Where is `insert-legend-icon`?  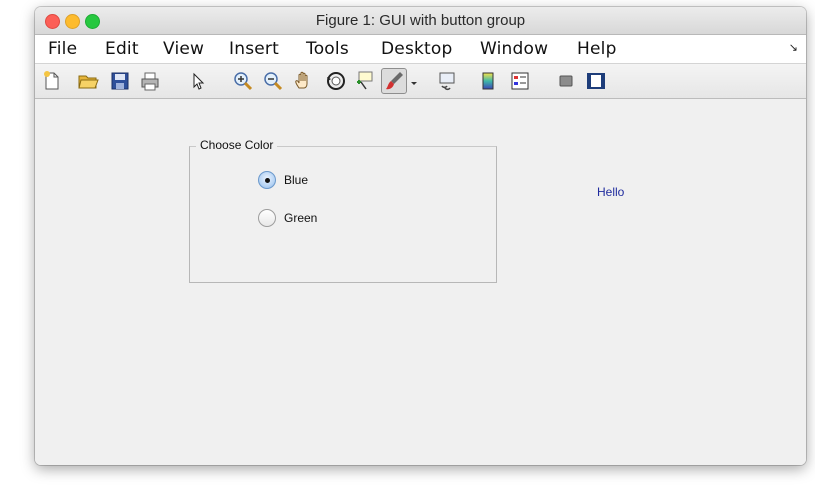
insert-legend-icon is located at coordinates (520, 81).